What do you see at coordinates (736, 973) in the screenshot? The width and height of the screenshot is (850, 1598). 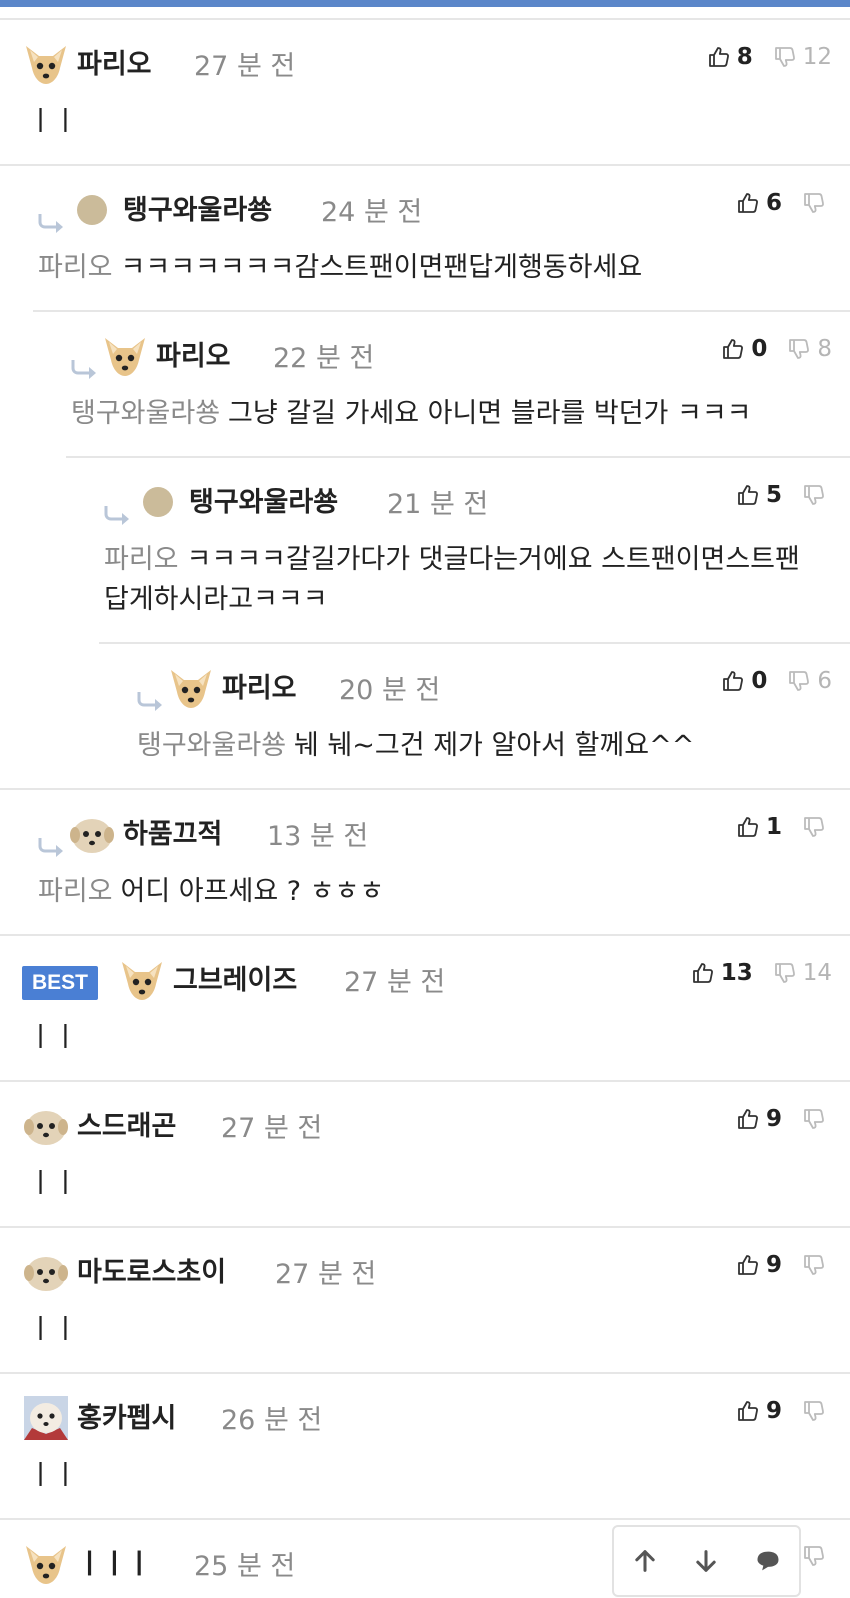 I see `upvote-count: 13` at bounding box center [736, 973].